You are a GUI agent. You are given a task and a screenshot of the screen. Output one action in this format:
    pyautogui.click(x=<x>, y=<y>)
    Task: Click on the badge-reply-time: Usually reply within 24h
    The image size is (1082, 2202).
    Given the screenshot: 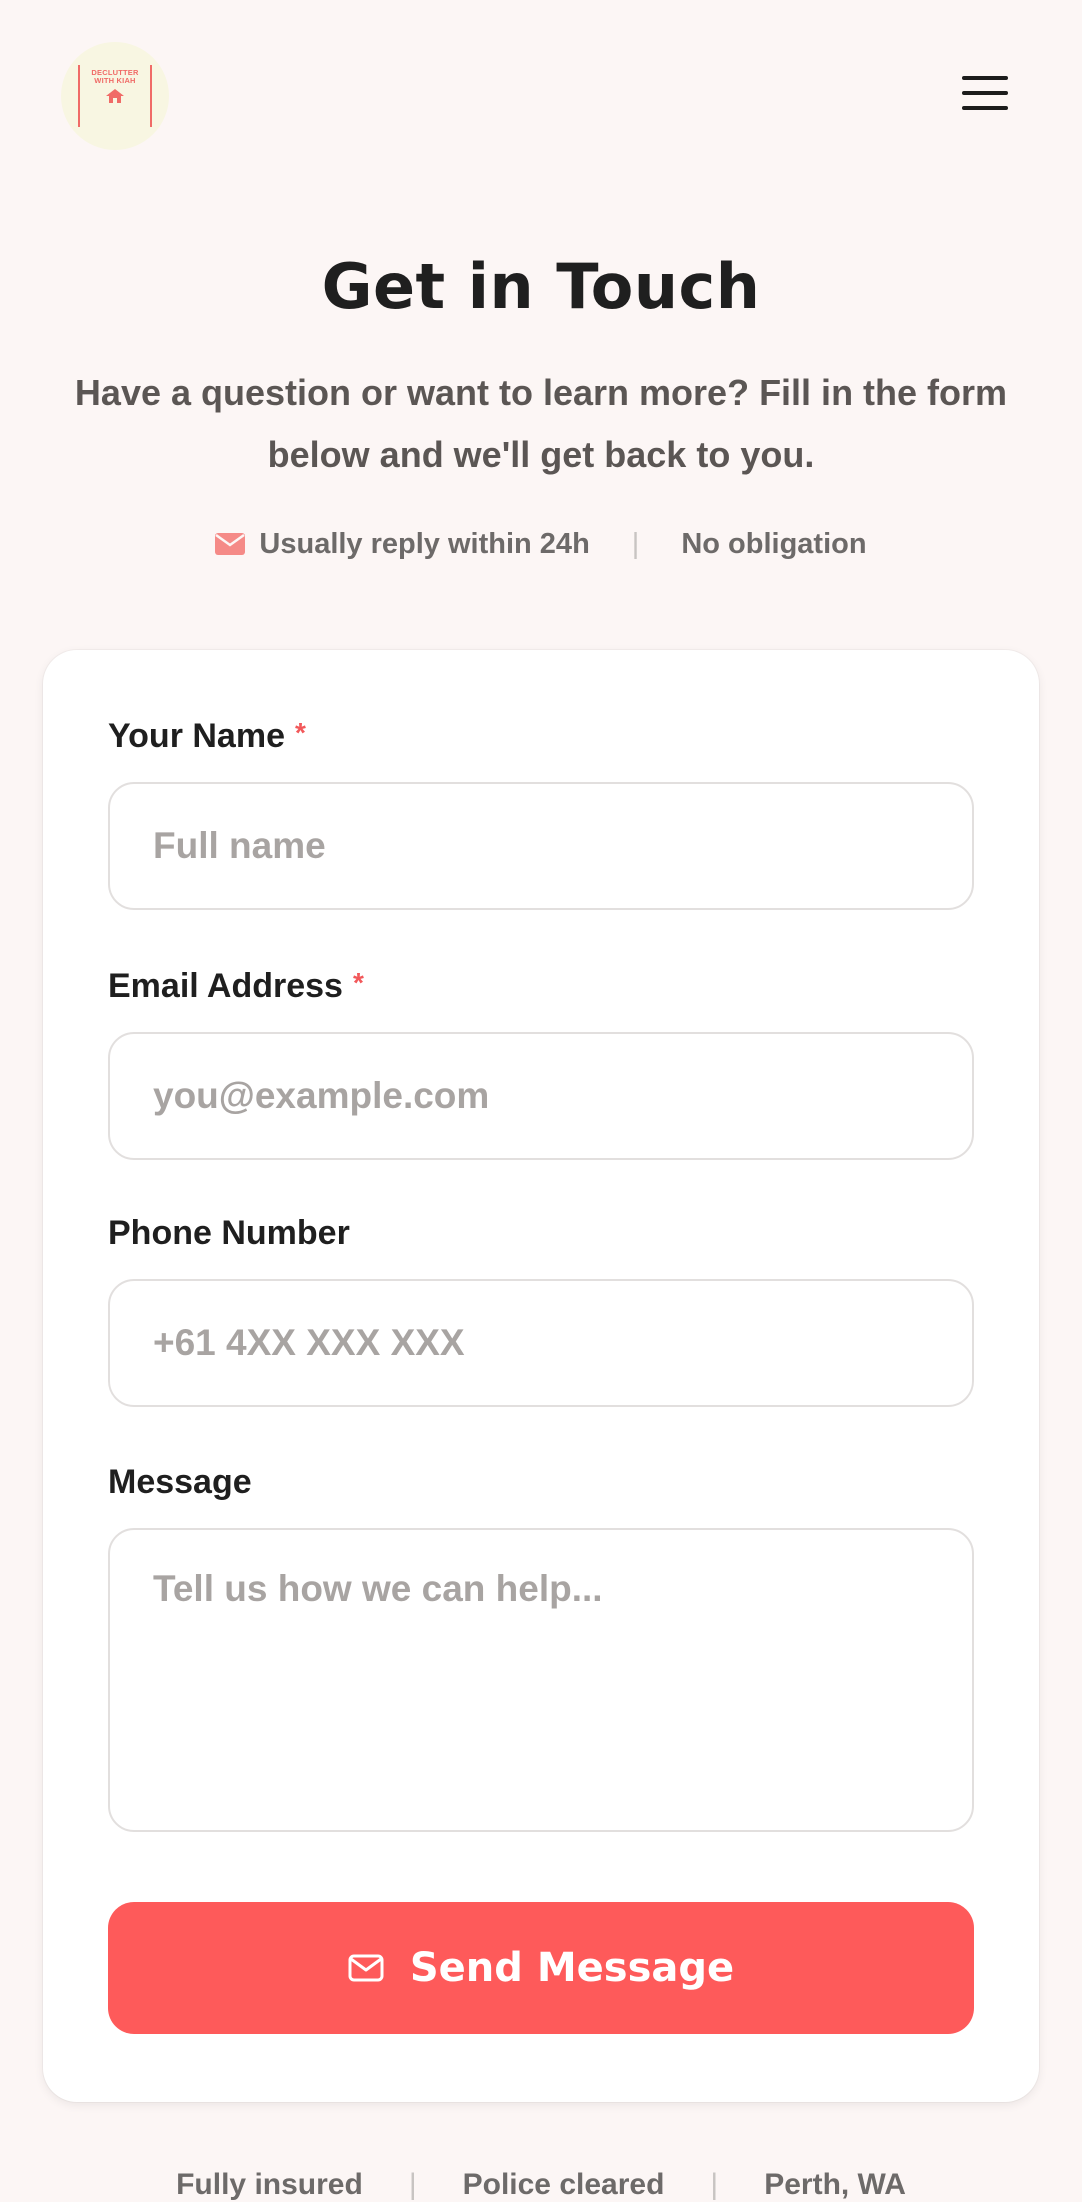 What is the action you would take?
    pyautogui.click(x=402, y=544)
    